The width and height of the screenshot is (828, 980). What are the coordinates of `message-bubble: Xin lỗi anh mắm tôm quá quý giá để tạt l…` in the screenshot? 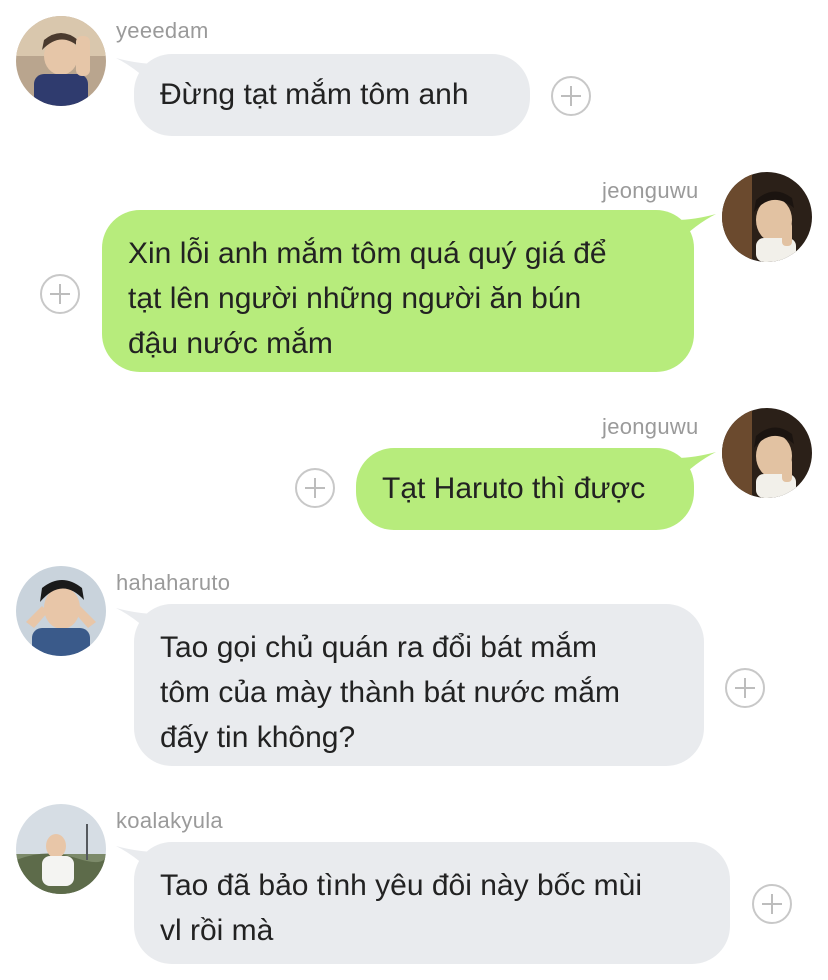 It's located at (398, 291).